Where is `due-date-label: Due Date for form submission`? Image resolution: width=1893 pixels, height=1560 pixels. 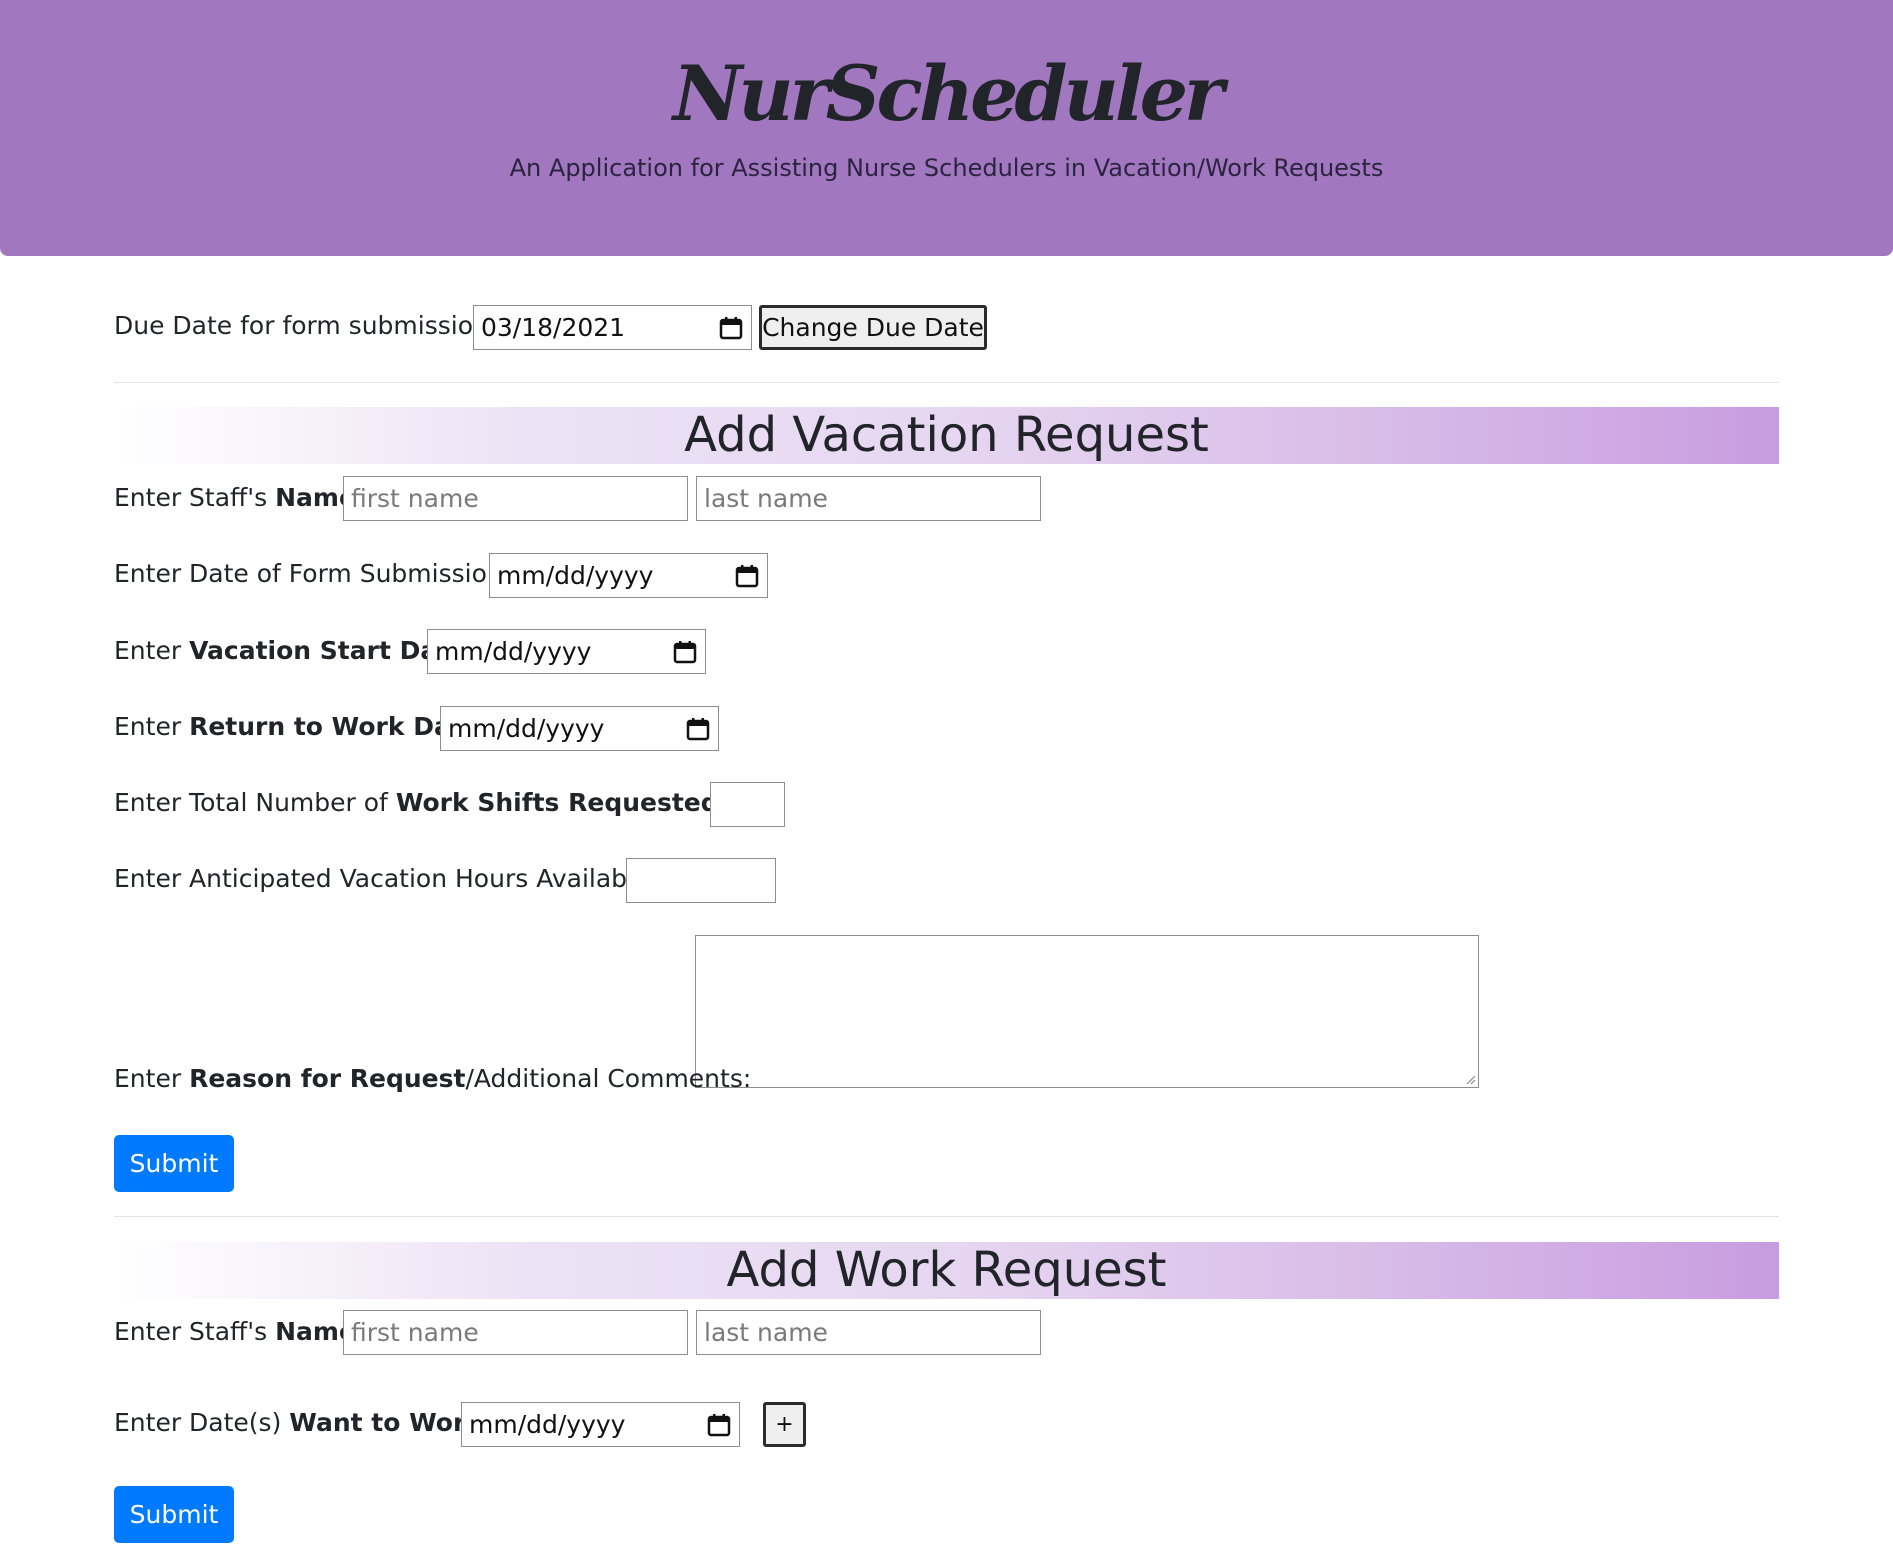 due-date-label: Due Date for form submission is located at coordinates (301, 325).